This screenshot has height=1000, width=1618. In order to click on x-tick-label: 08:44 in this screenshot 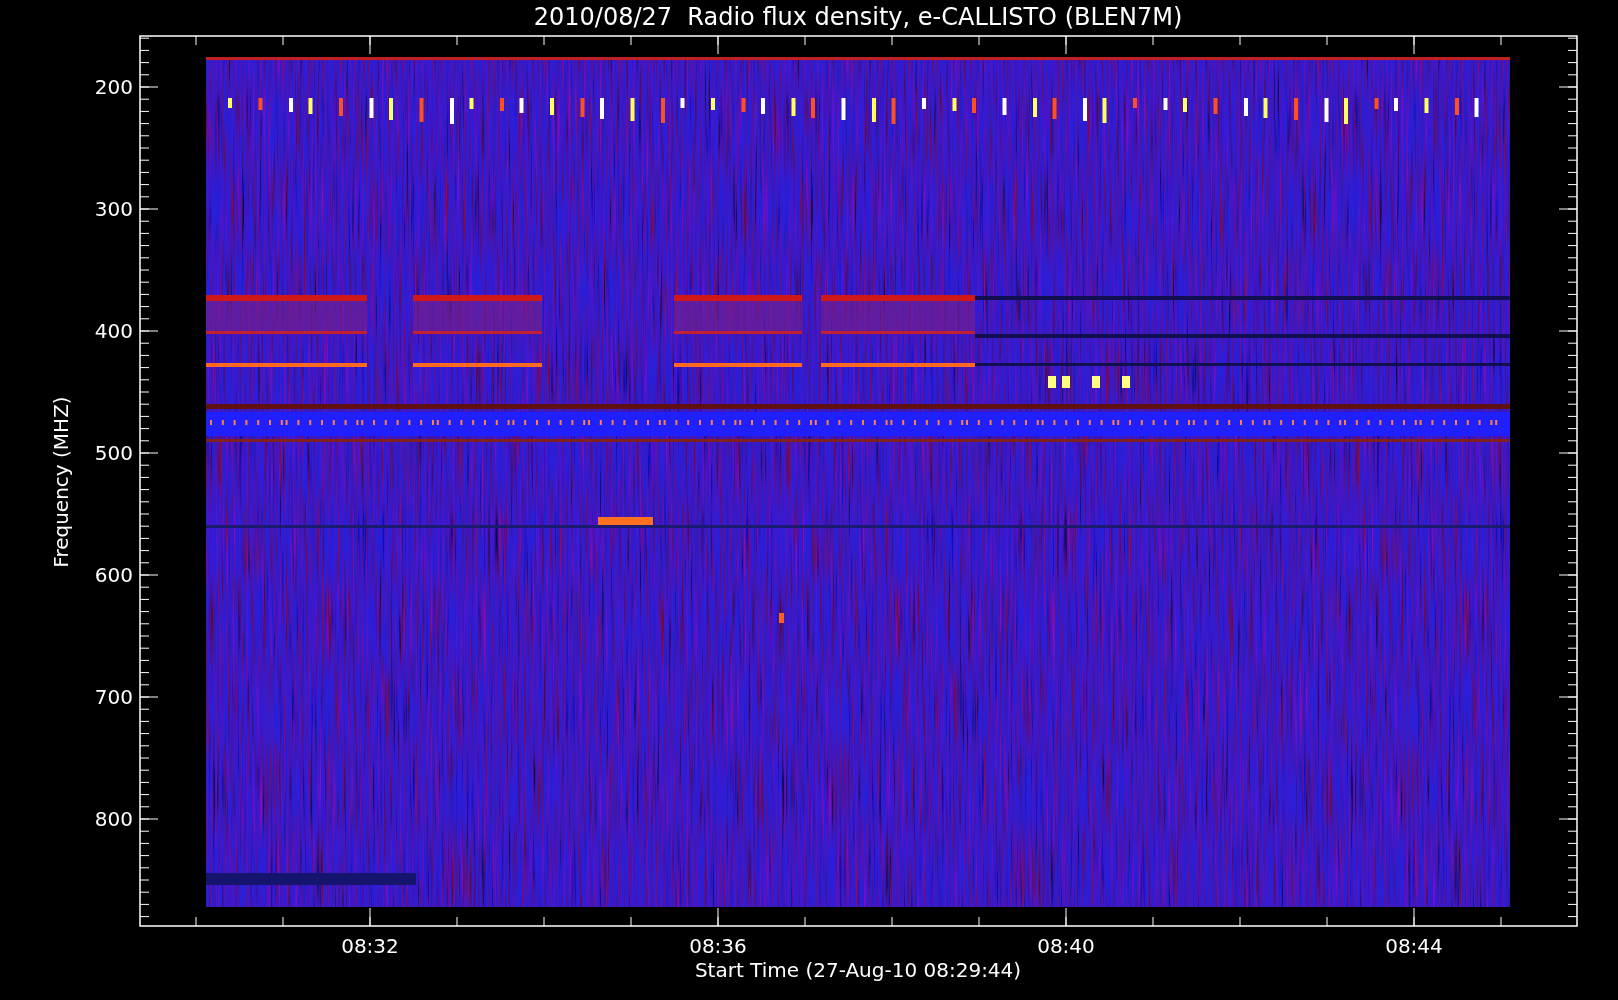, I will do `click(1414, 946)`.